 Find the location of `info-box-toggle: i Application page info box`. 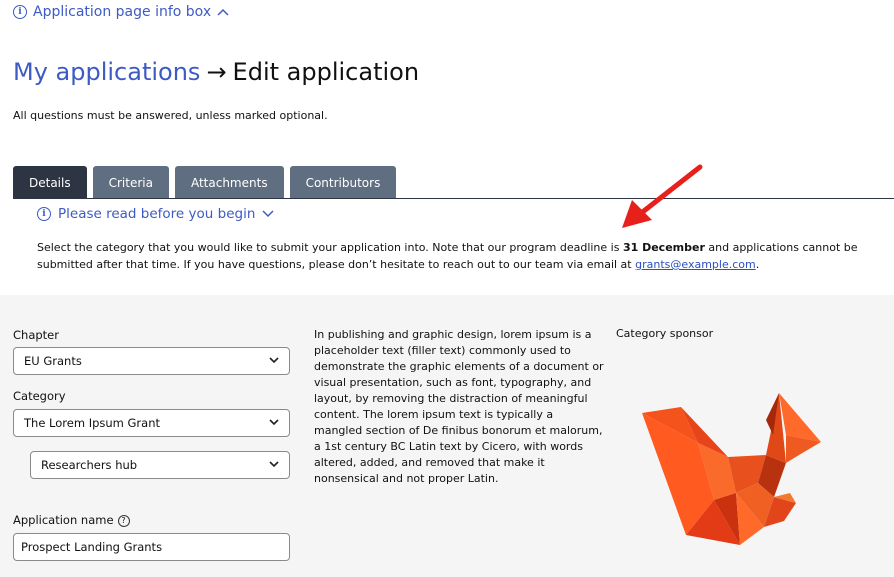

info-box-toggle: i Application page info box is located at coordinates (121, 12).